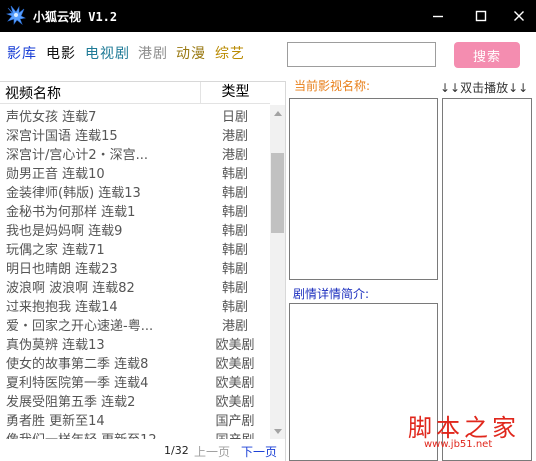 This screenshot has height=461, width=536. What do you see at coordinates (363, 189) in the screenshot?
I see `current-title-box` at bounding box center [363, 189].